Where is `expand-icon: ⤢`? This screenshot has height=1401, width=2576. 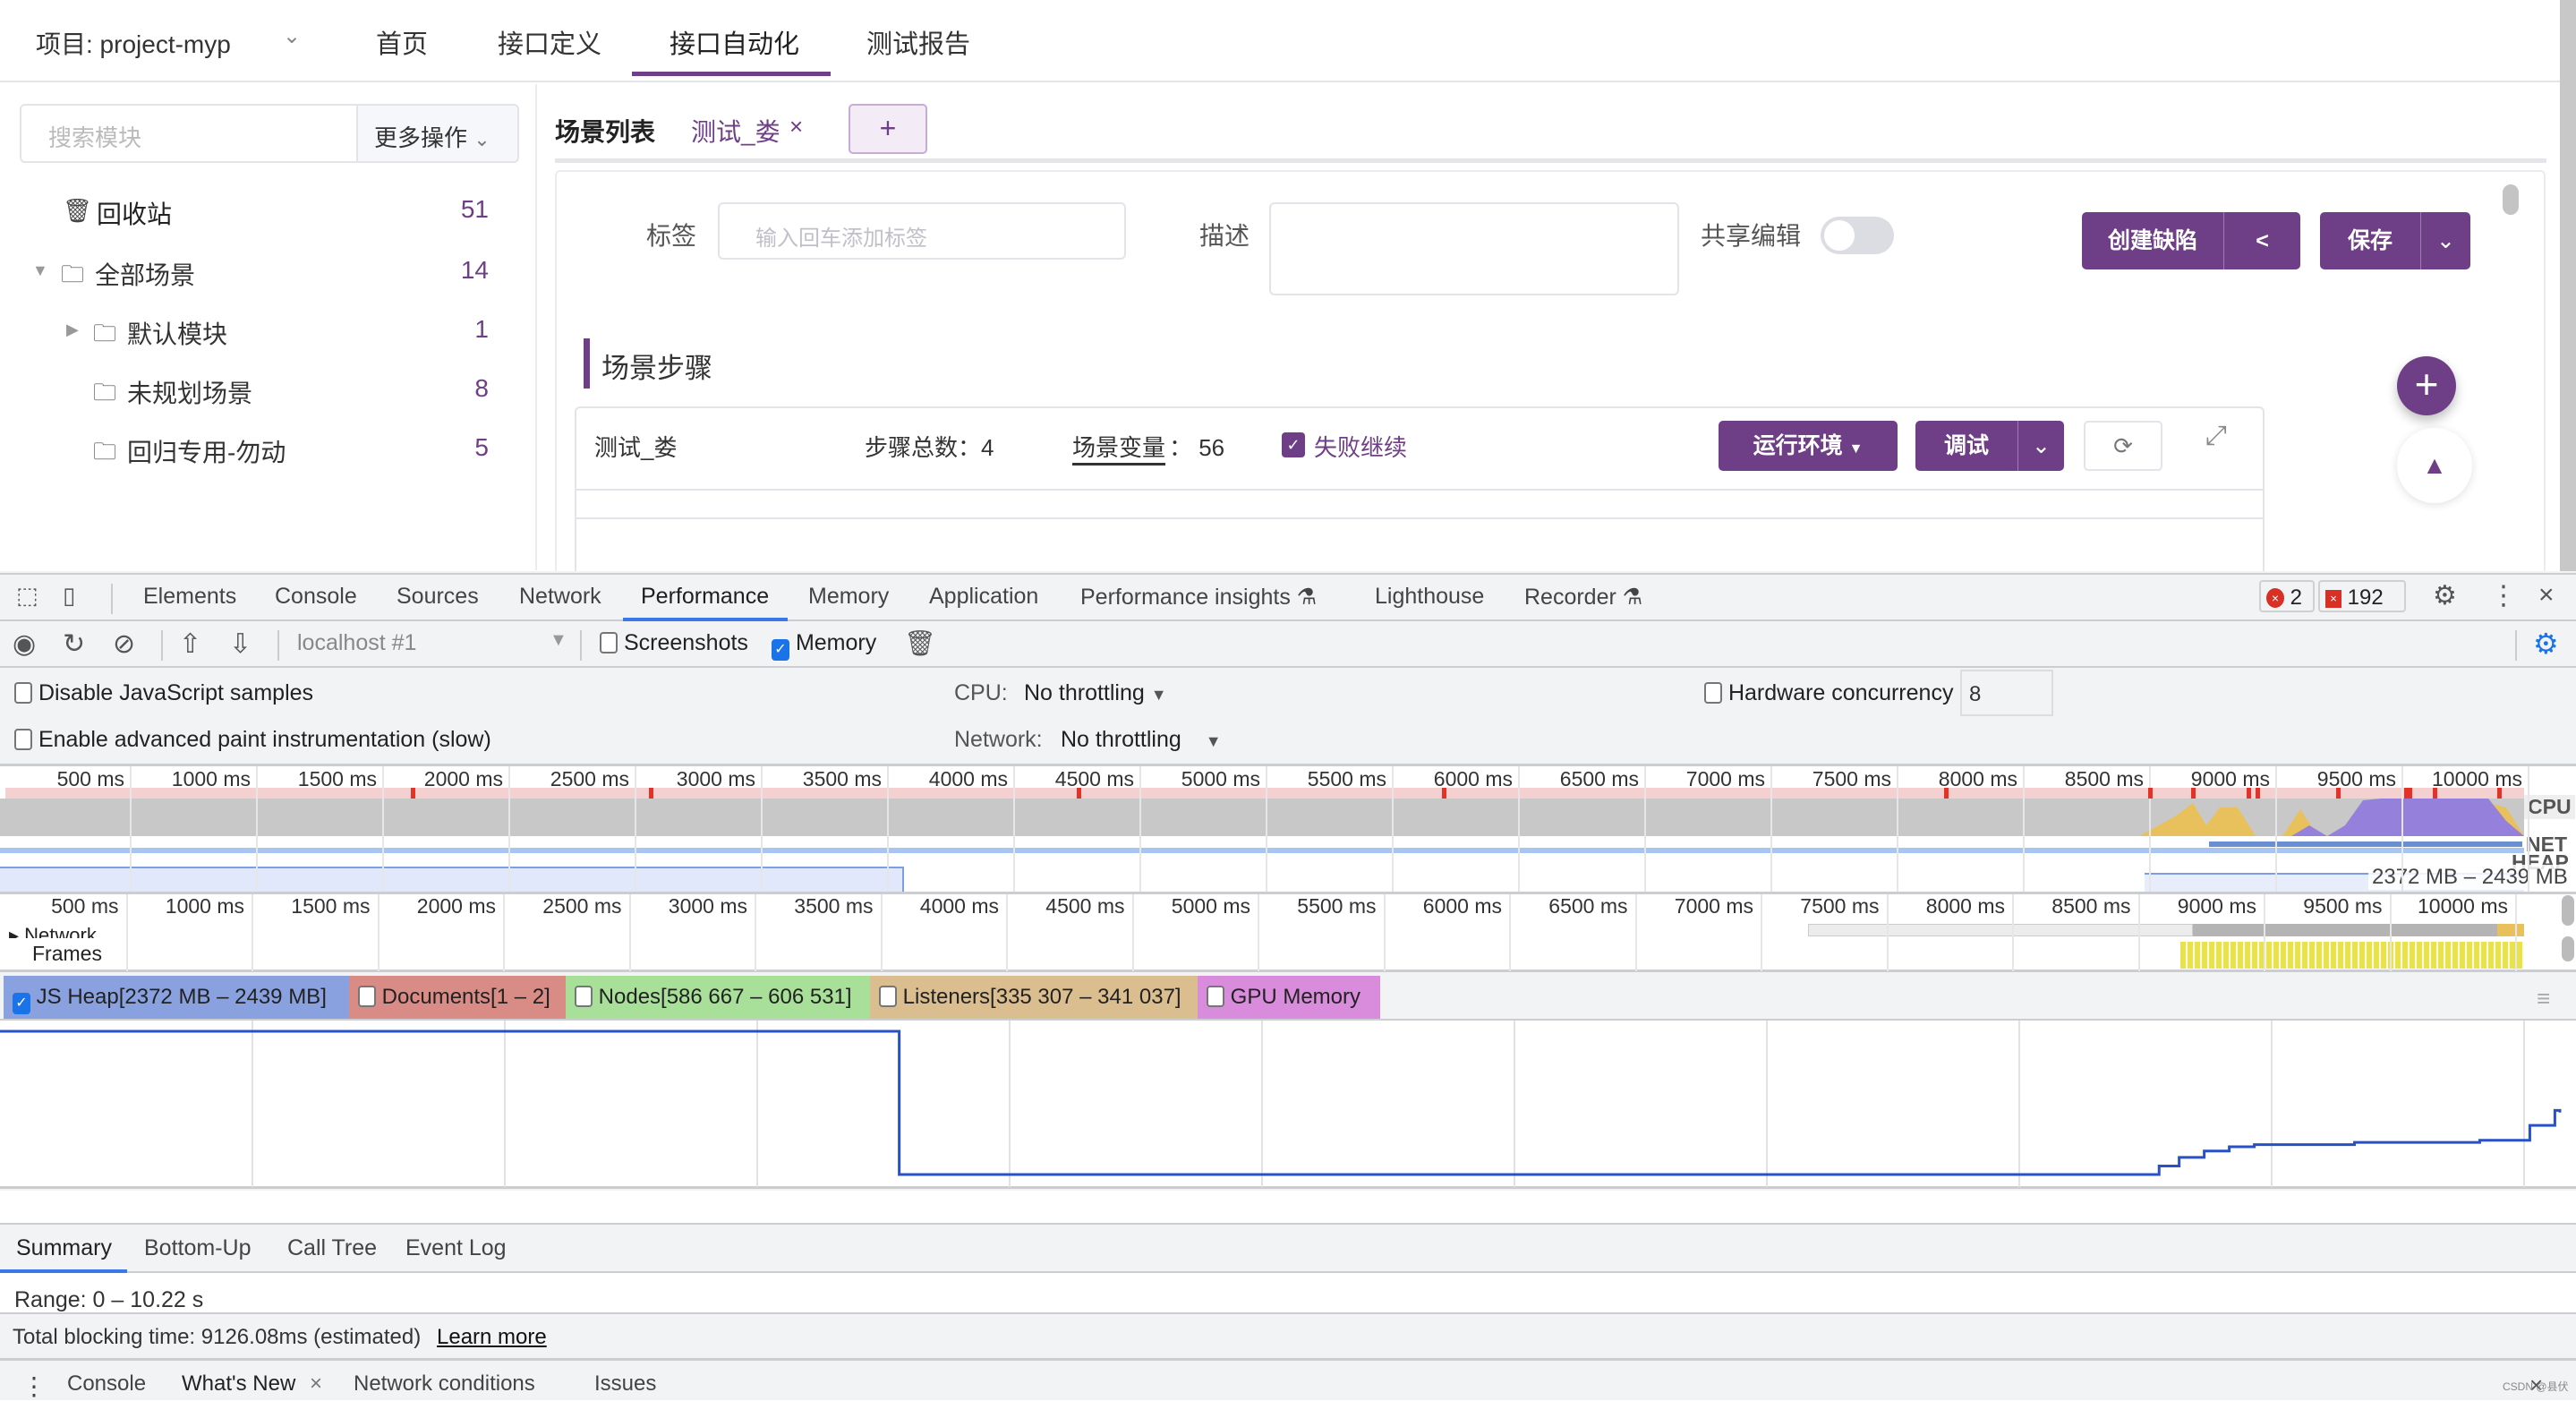 expand-icon: ⤢ is located at coordinates (2216, 436).